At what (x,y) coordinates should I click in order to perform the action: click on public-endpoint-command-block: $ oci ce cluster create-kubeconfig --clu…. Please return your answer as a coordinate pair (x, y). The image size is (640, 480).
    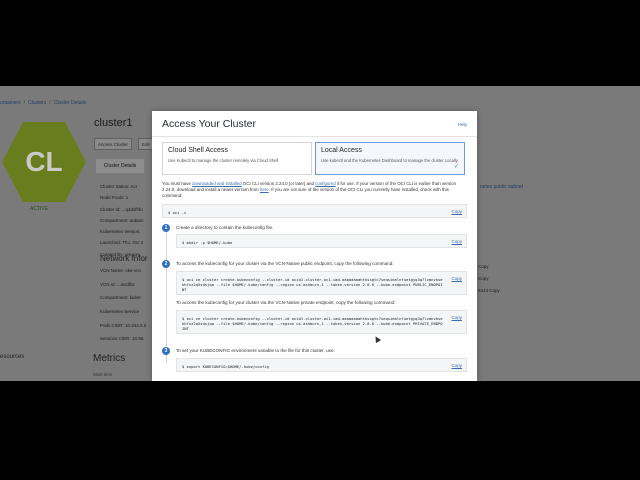
    Looking at the image, I should click on (321, 283).